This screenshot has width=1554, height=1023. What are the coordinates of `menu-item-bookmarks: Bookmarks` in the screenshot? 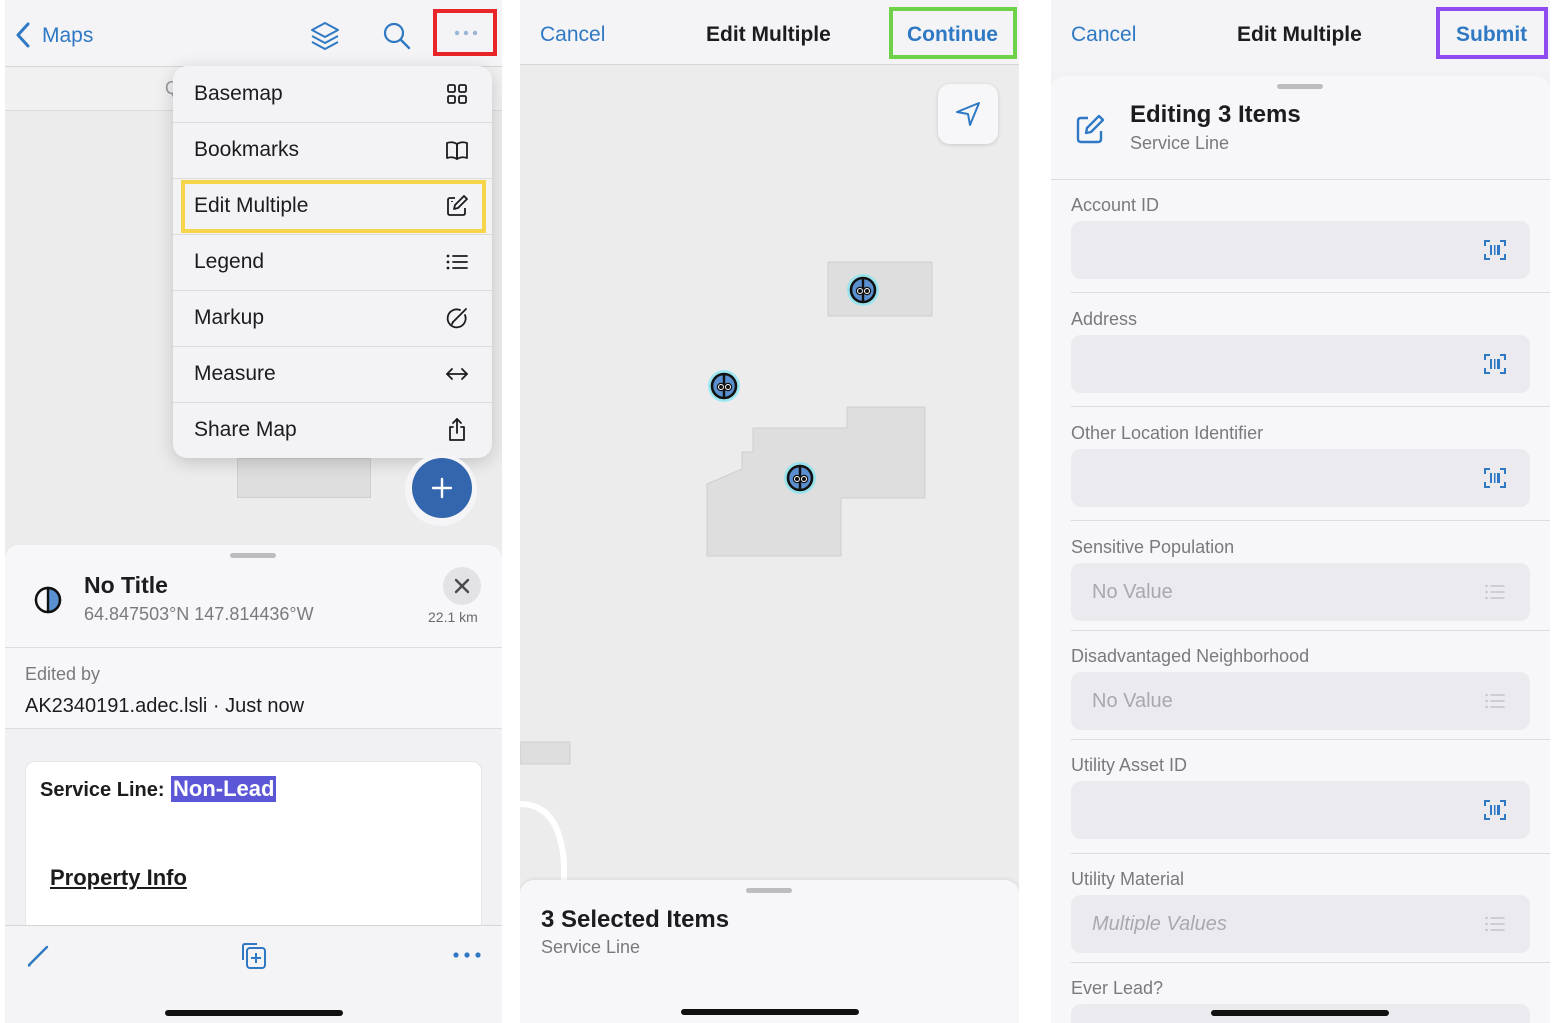 It's located at (332, 150).